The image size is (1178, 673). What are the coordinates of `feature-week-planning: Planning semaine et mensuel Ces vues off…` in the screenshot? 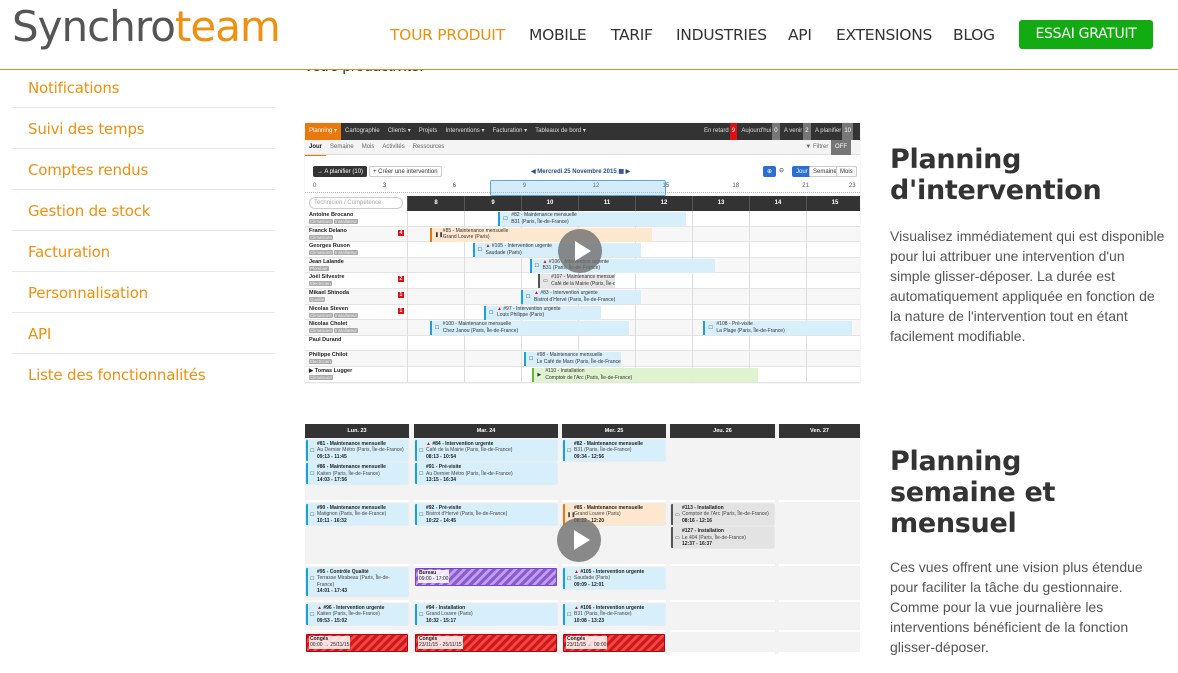 It's located at (1025, 551).